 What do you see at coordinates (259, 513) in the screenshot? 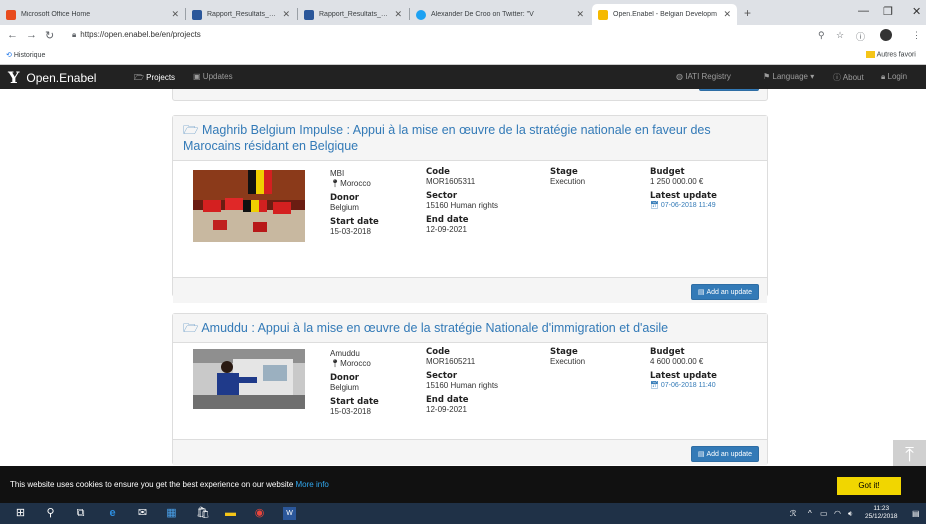
I see `chrome-icon: ◉` at bounding box center [259, 513].